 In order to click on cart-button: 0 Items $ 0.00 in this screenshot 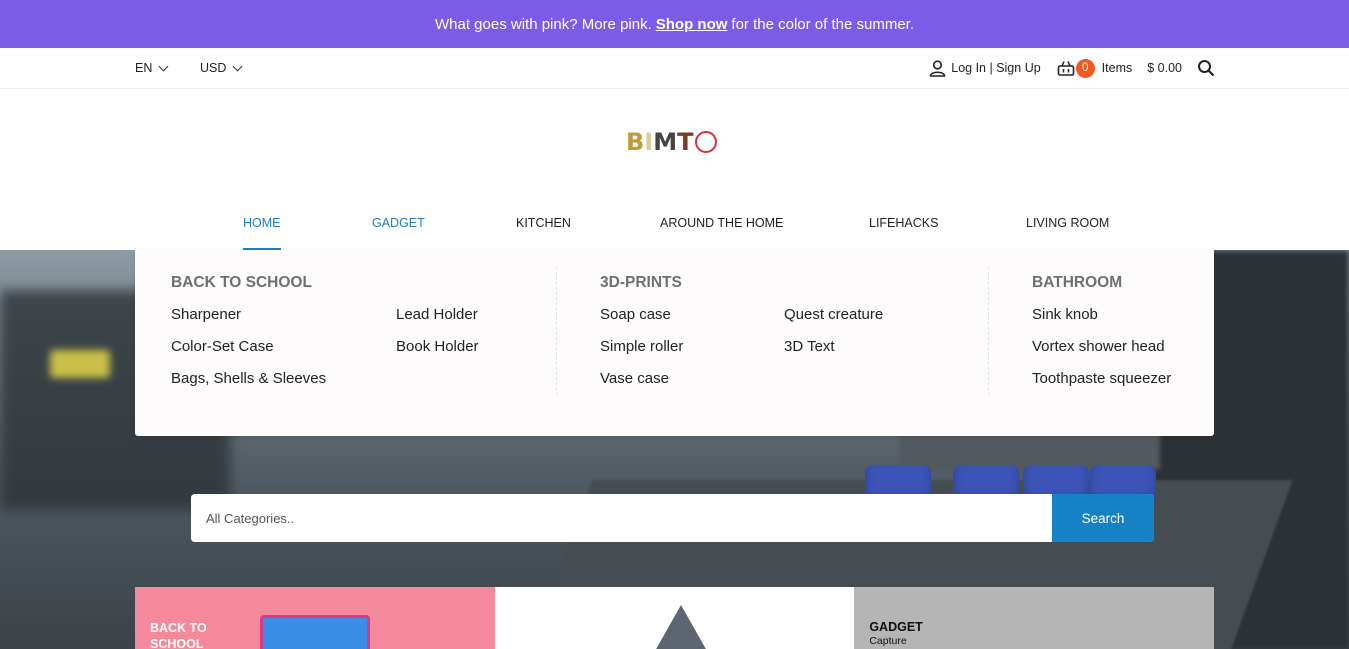, I will do `click(1119, 68)`.